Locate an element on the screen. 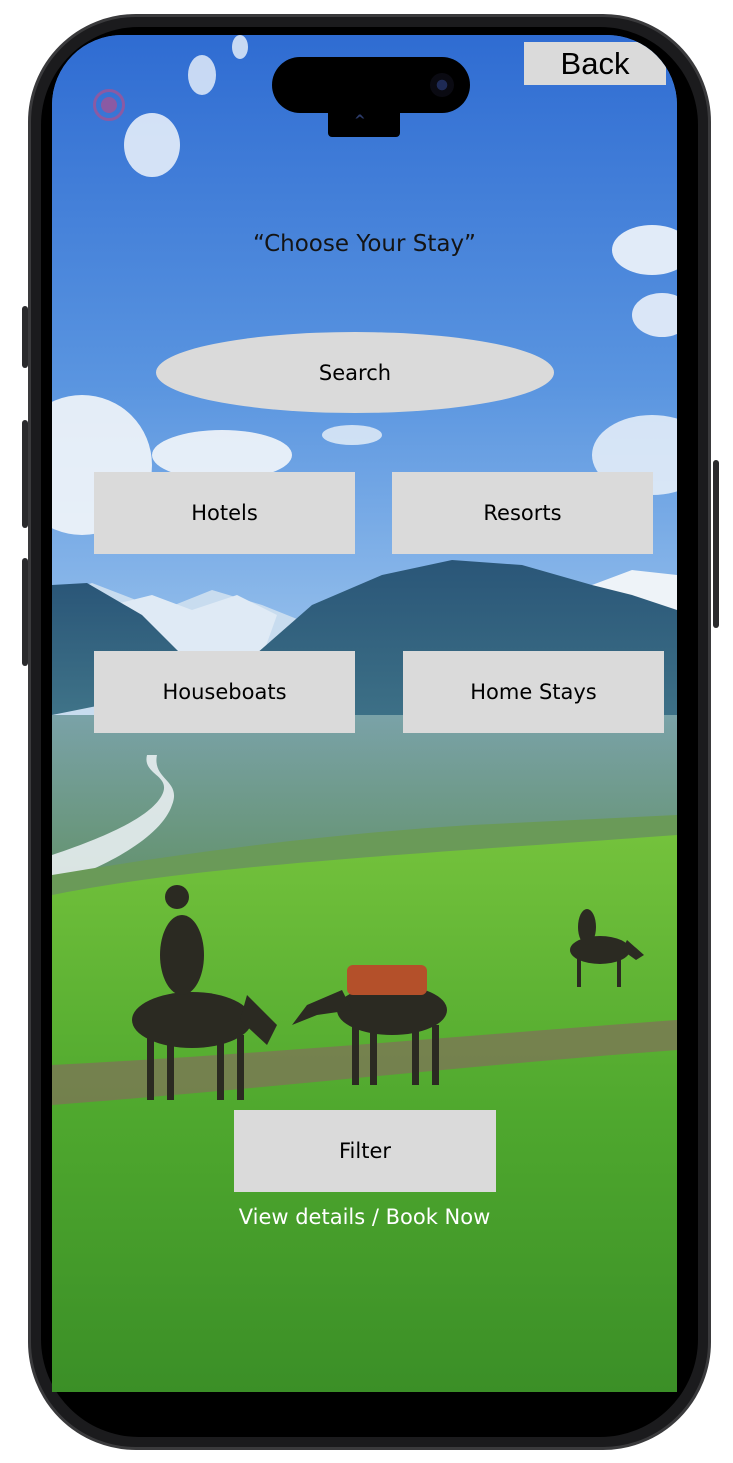 The width and height of the screenshot is (733, 1463). dynamic-island is located at coordinates (371, 85).